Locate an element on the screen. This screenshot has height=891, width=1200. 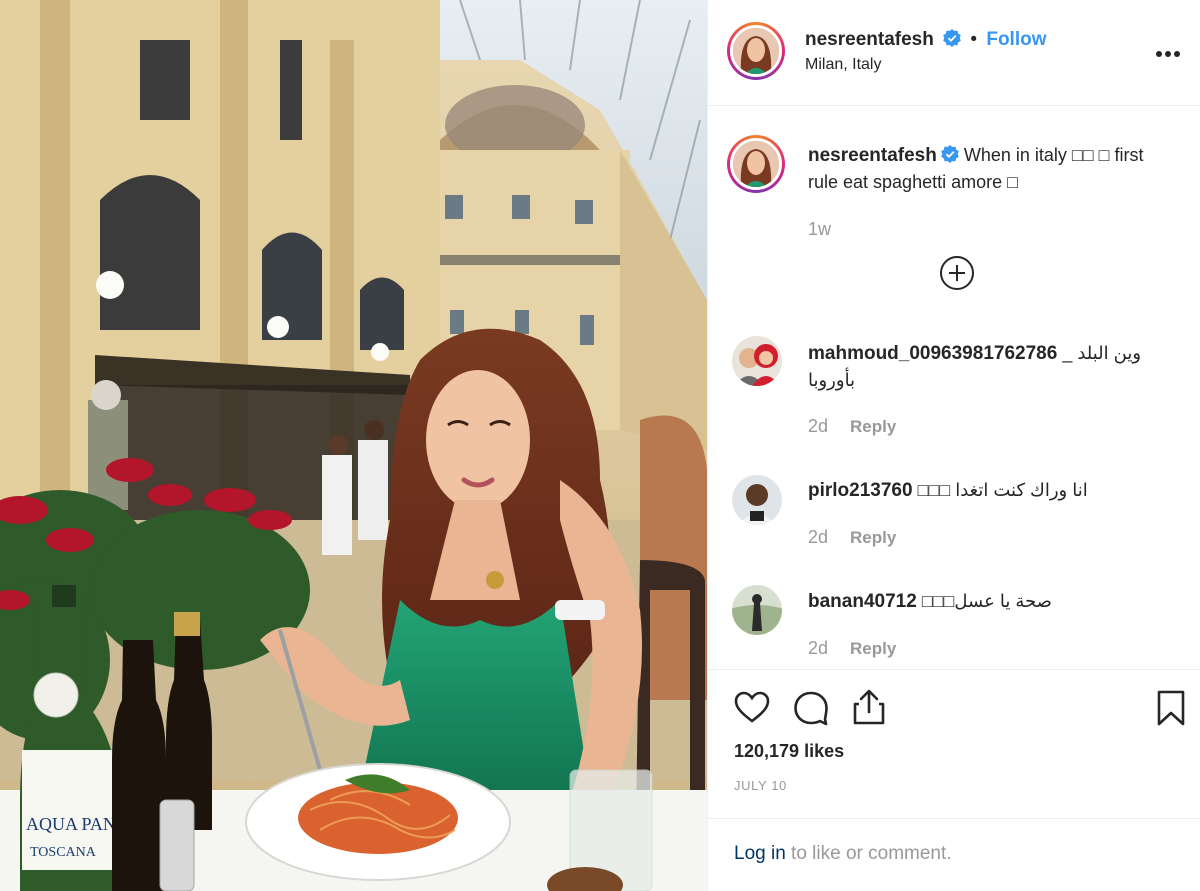
more-options-icon is located at coordinates (1168, 51).